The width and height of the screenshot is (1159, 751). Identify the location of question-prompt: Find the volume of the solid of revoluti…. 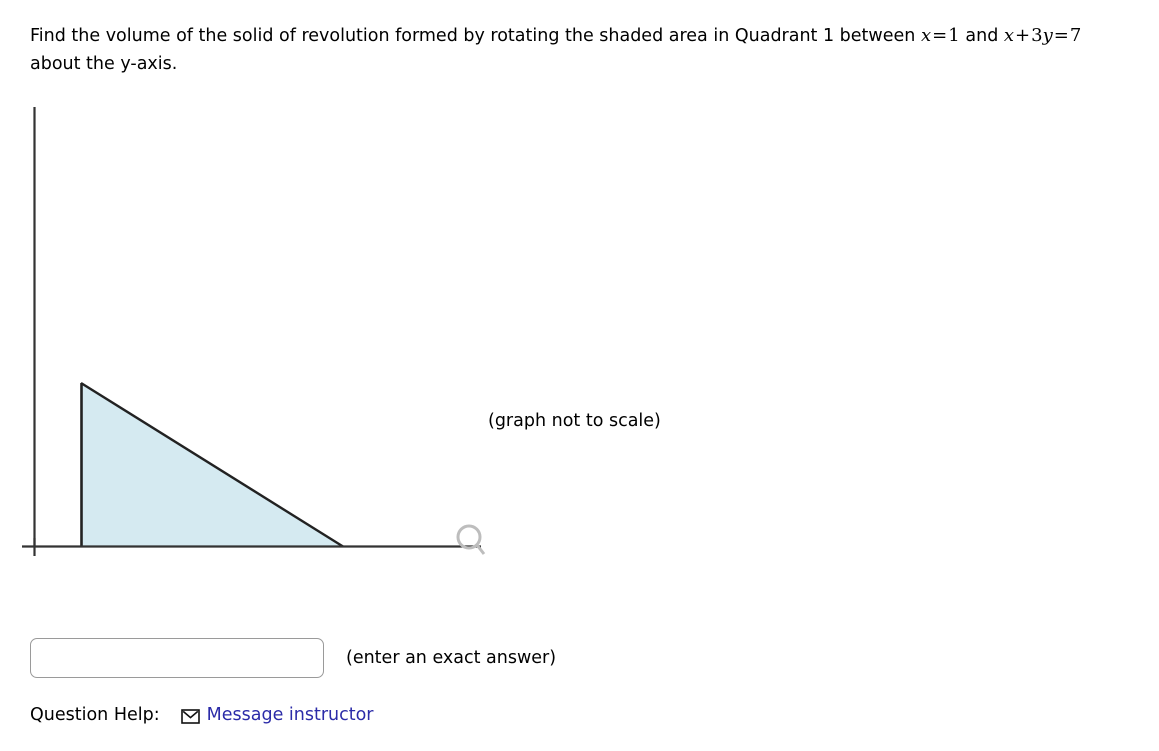
(560, 50).